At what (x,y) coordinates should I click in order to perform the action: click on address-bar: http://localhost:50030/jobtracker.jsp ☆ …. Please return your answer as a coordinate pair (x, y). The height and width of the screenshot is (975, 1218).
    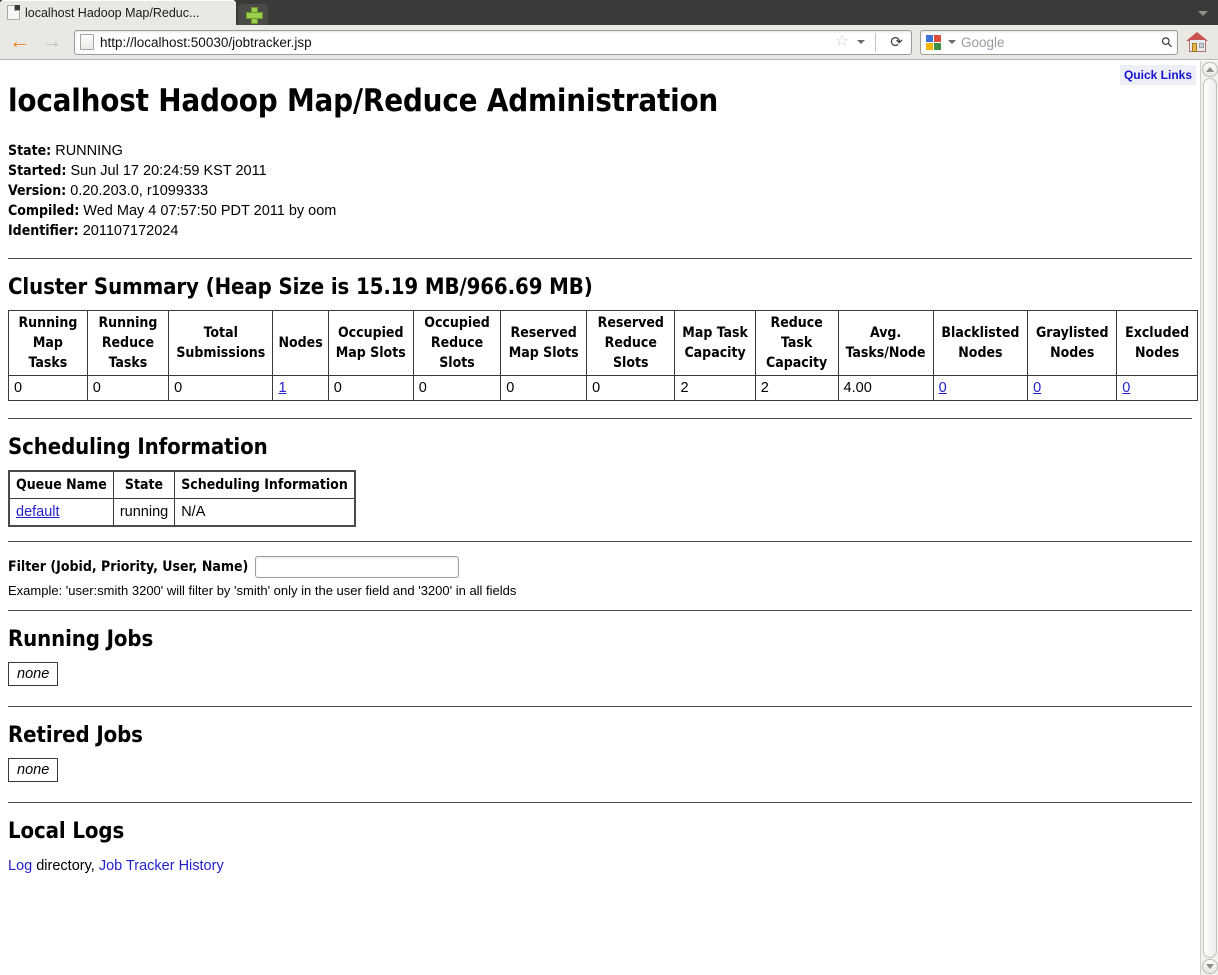
    Looking at the image, I should click on (493, 42).